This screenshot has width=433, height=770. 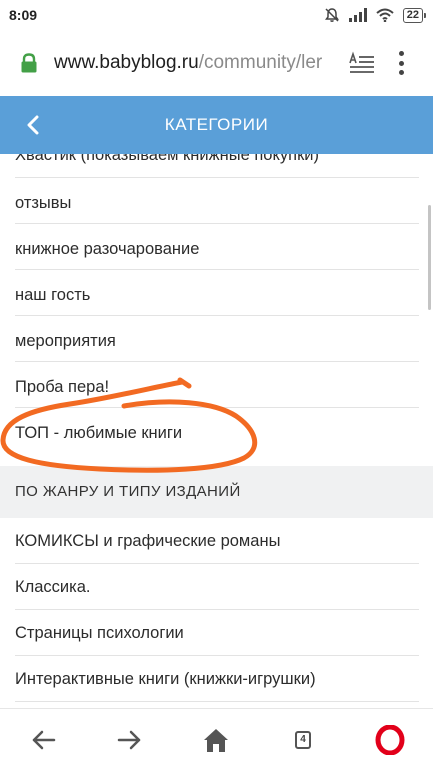 I want to click on url-text: www.babyblog.ru/community/ler, so click(x=194, y=63).